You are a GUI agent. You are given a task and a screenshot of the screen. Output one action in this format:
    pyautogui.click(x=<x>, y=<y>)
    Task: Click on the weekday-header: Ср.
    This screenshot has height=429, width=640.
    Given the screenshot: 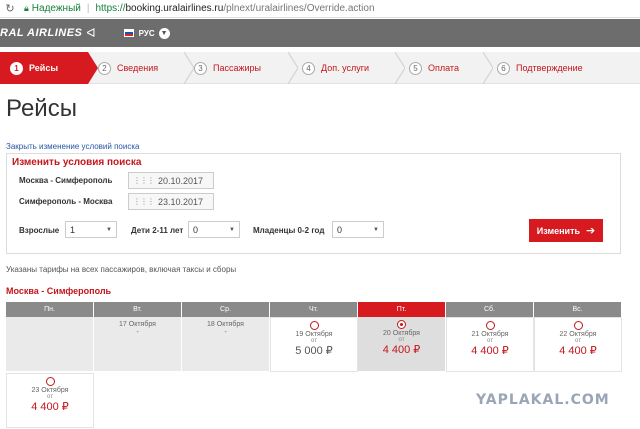 What is the action you would take?
    pyautogui.click(x=226, y=309)
    